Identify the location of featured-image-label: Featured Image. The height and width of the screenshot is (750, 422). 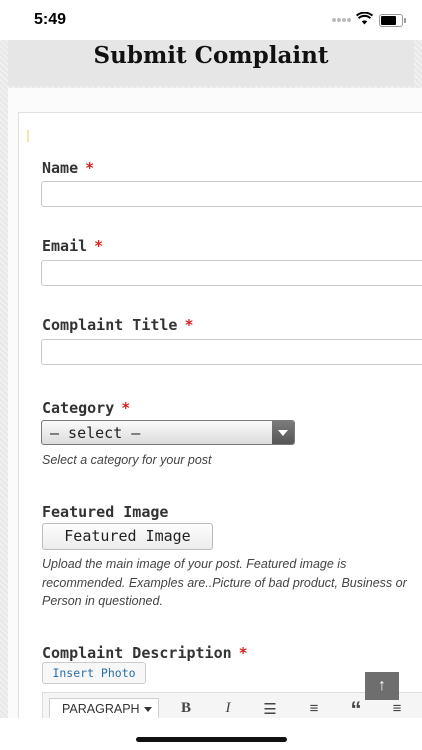
(105, 512).